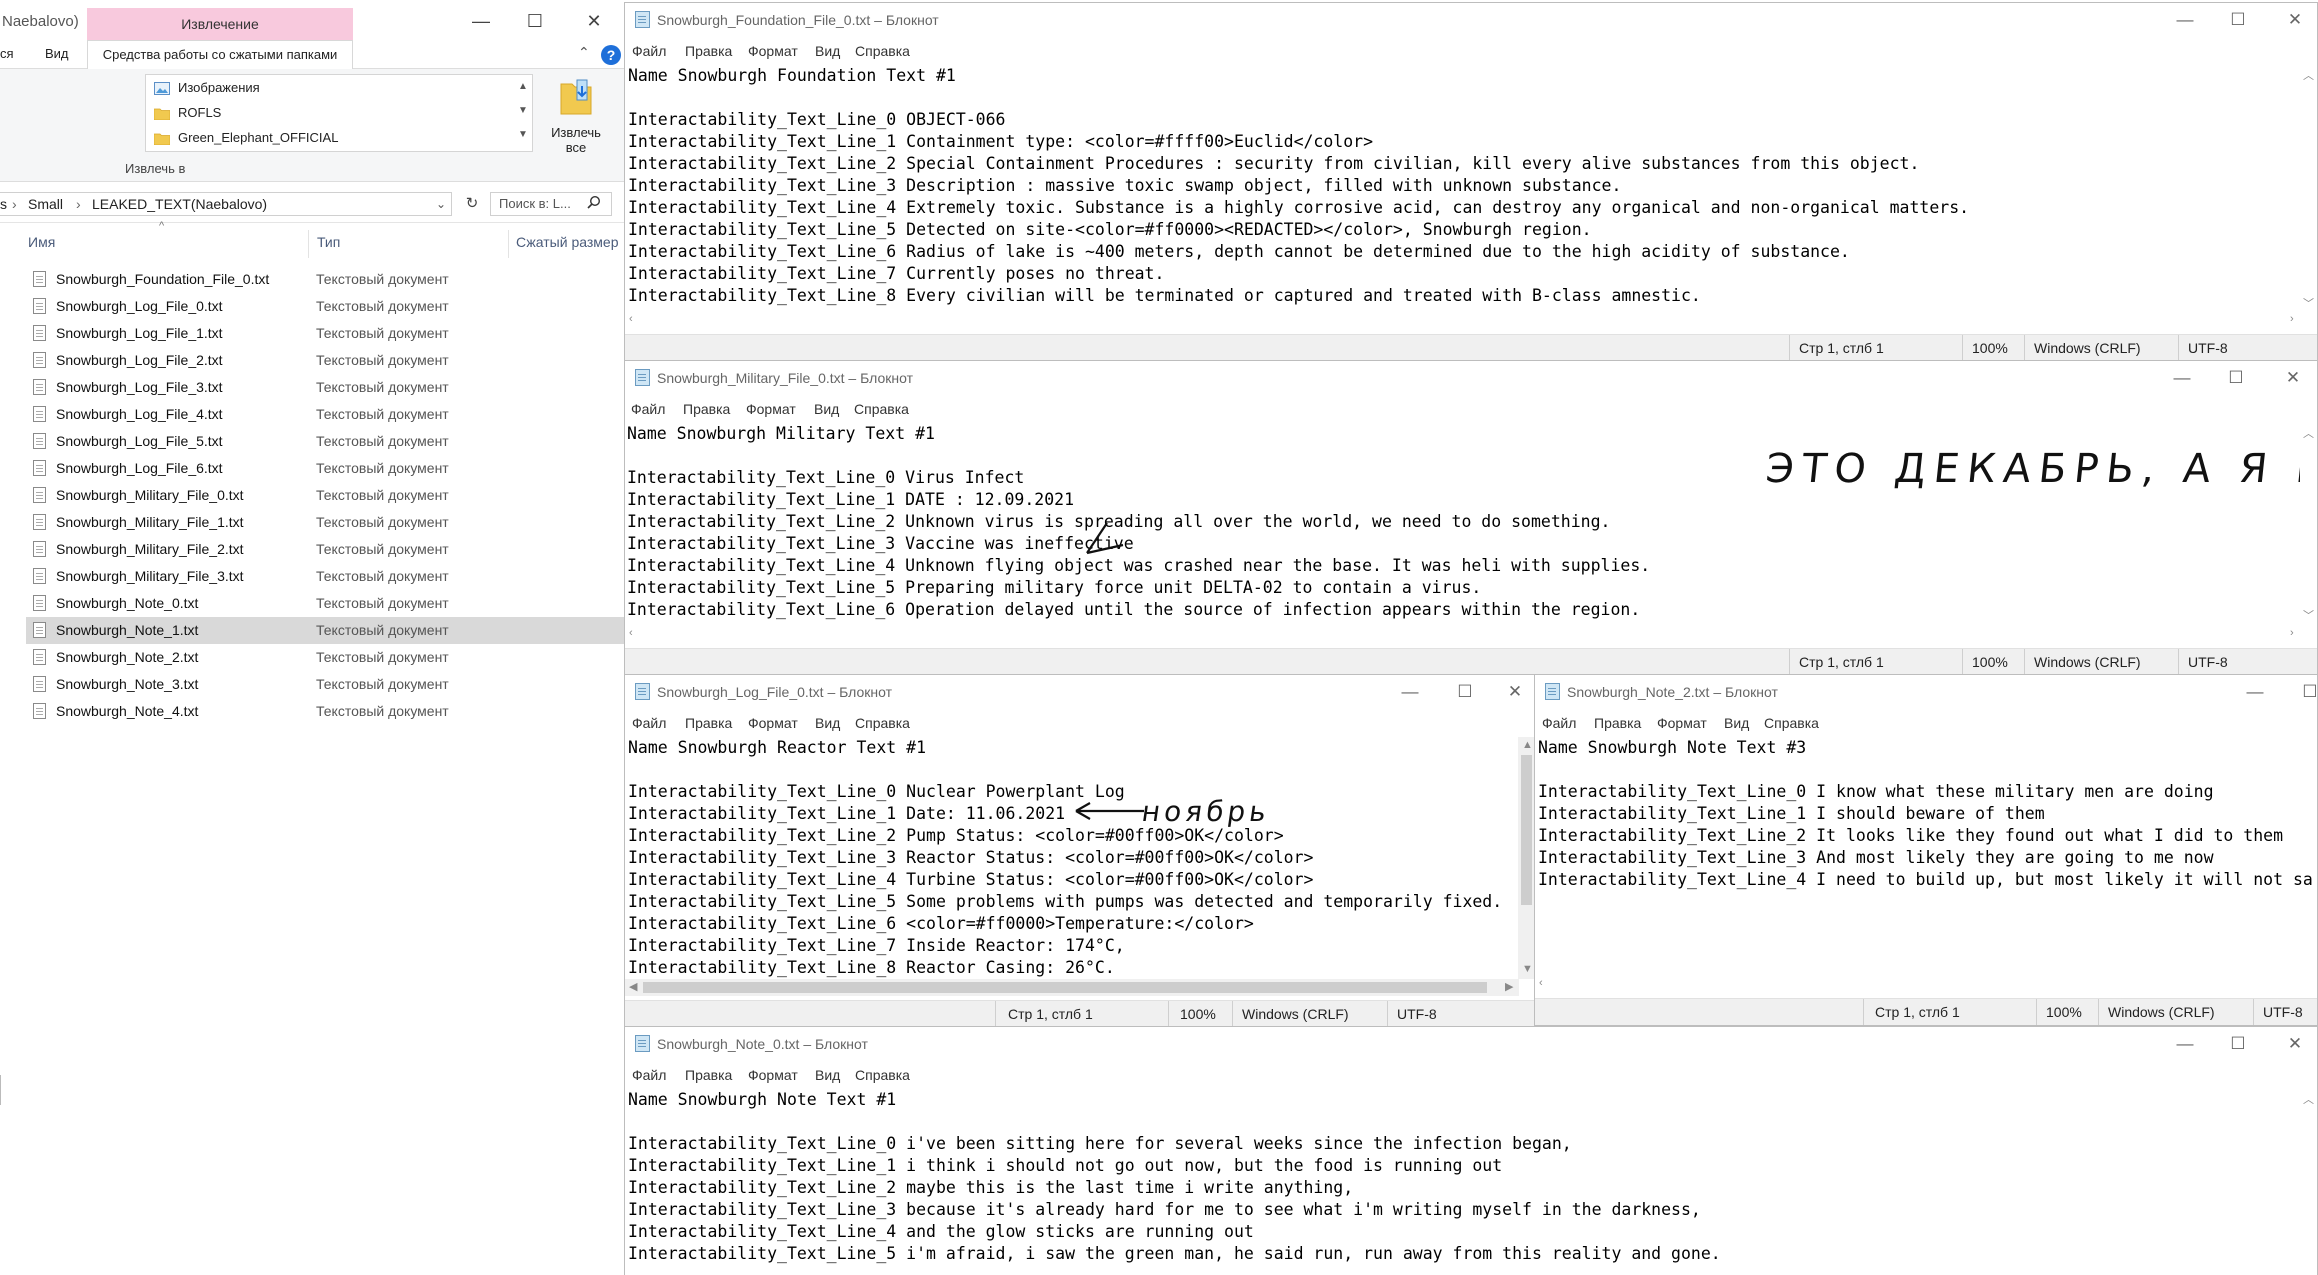 This screenshot has width=2318, height=1275. What do you see at coordinates (523, 86) in the screenshot?
I see `gallery-scroll-up-icon: ▲` at bounding box center [523, 86].